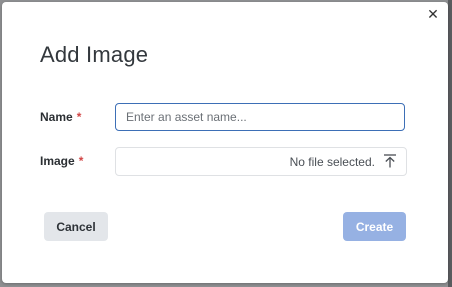  I want to click on close-icon: ✕, so click(433, 14).